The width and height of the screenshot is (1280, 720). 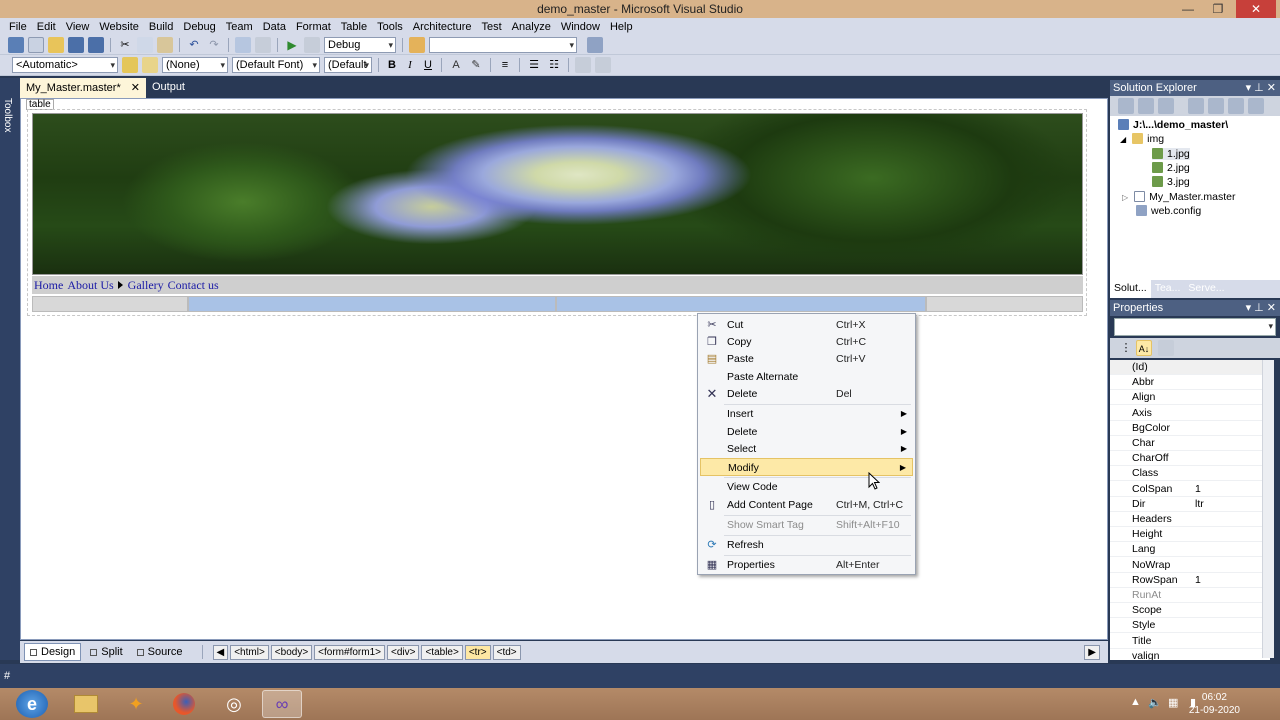 I want to click on filezilla-icon: ✦, so click(x=136, y=704).